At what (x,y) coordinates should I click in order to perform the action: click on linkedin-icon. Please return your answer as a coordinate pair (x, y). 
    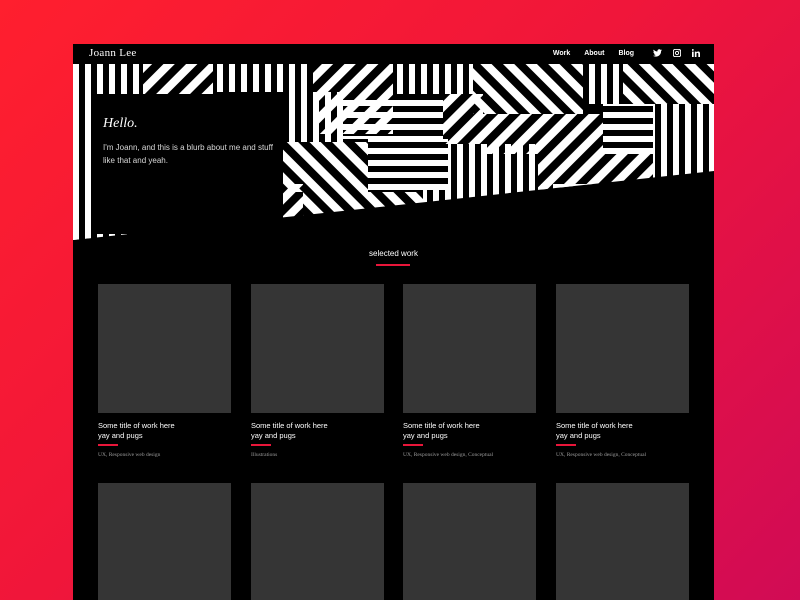
    Looking at the image, I should click on (695, 52).